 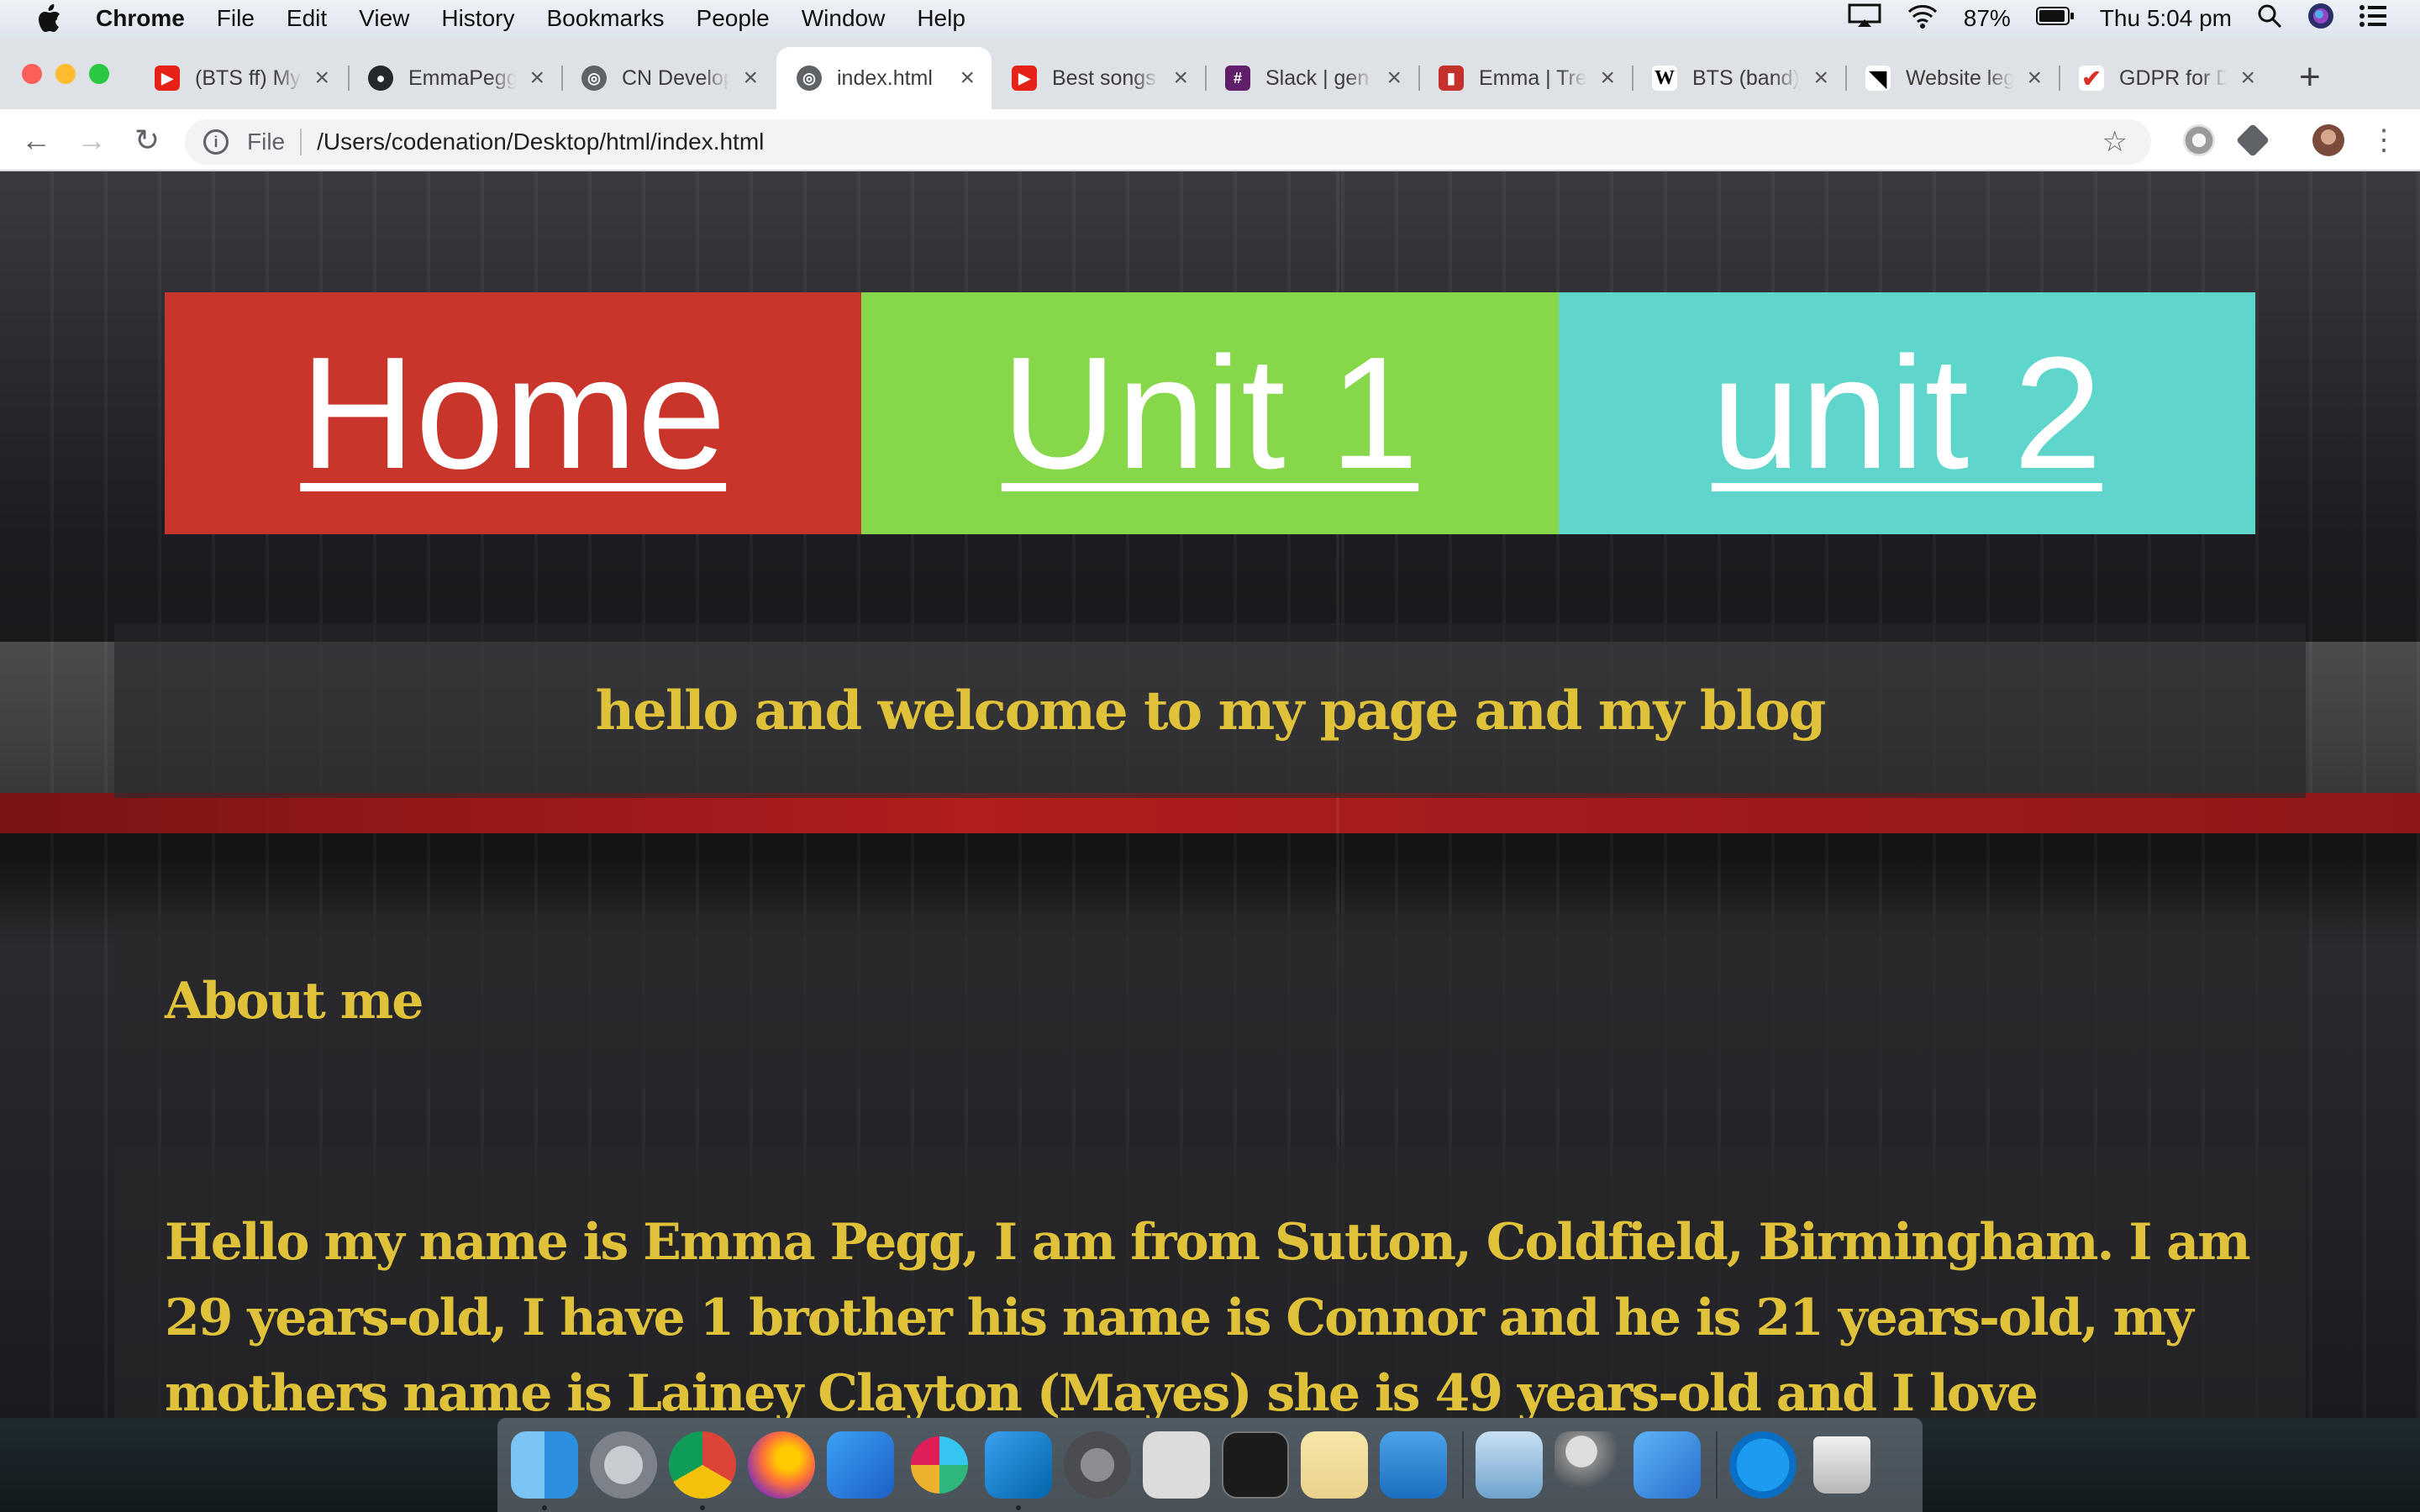 I want to click on extension-gear-icon, so click(x=2199, y=140).